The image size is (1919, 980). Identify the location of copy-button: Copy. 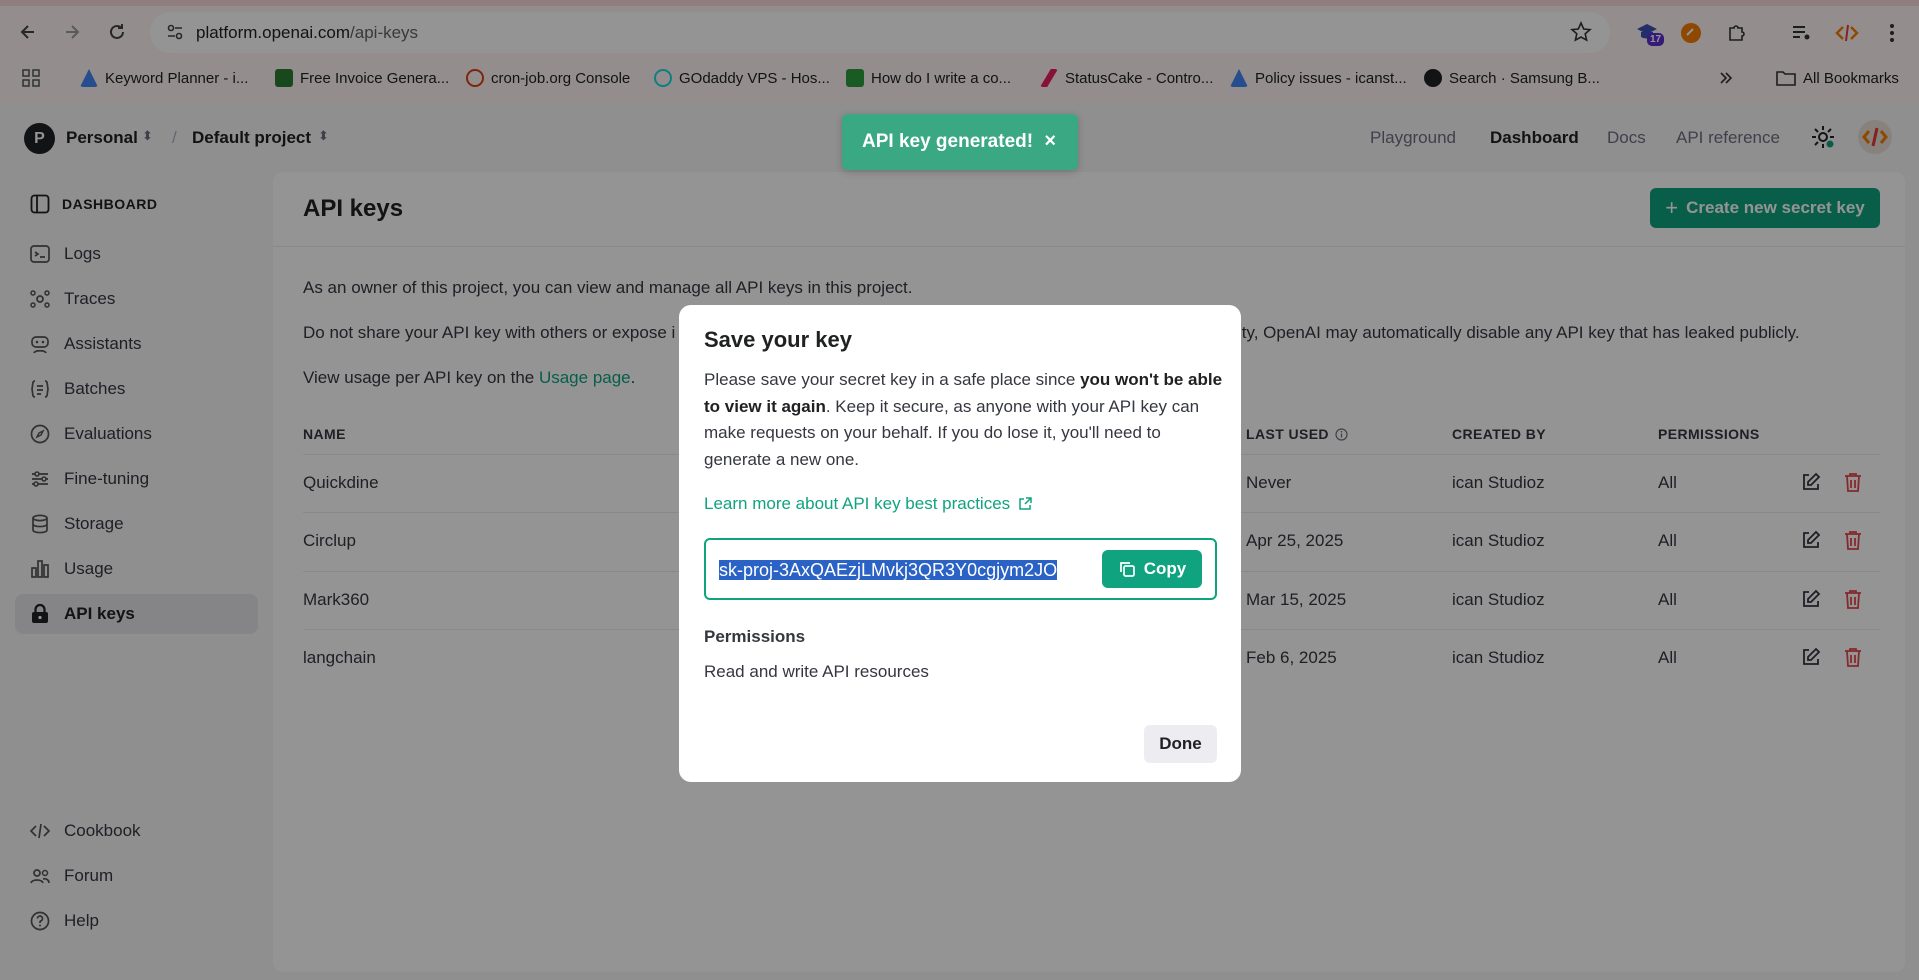
(1152, 569).